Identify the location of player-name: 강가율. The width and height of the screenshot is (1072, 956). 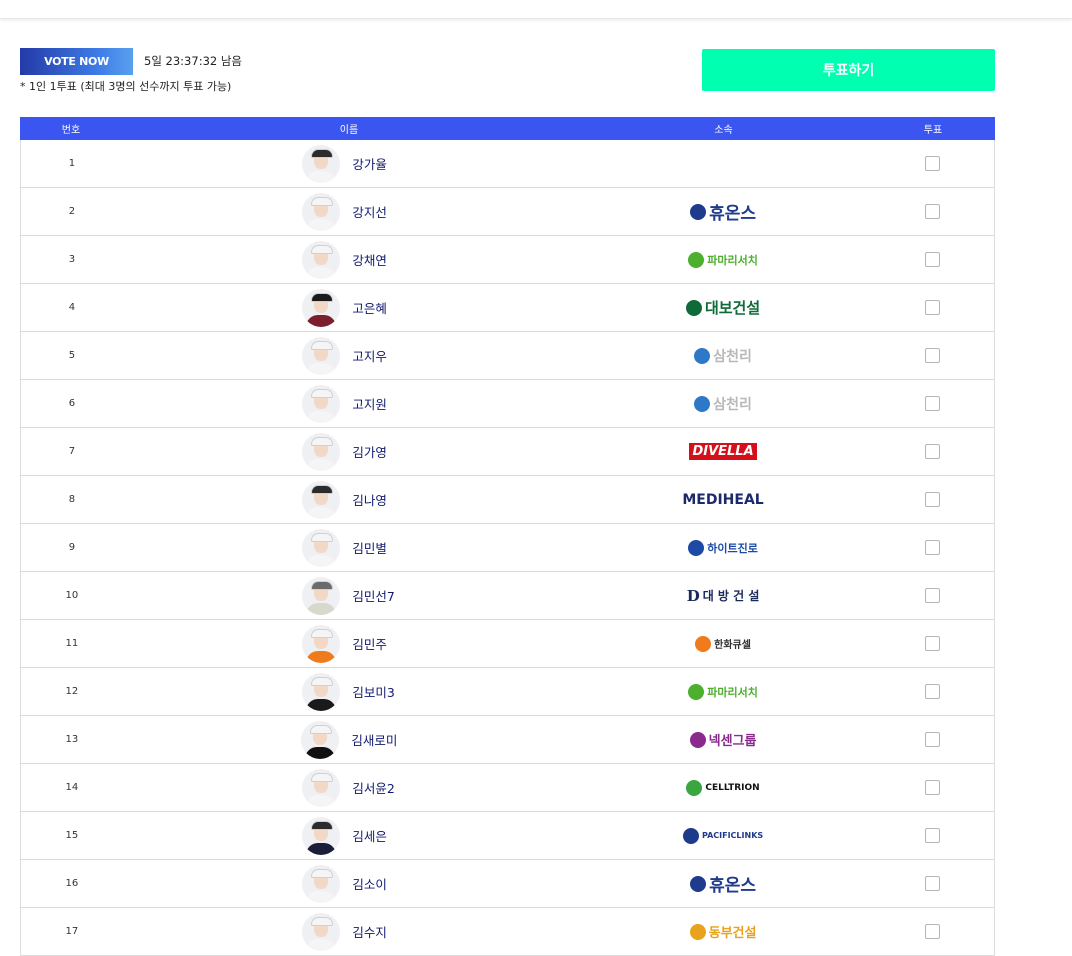
(374, 163).